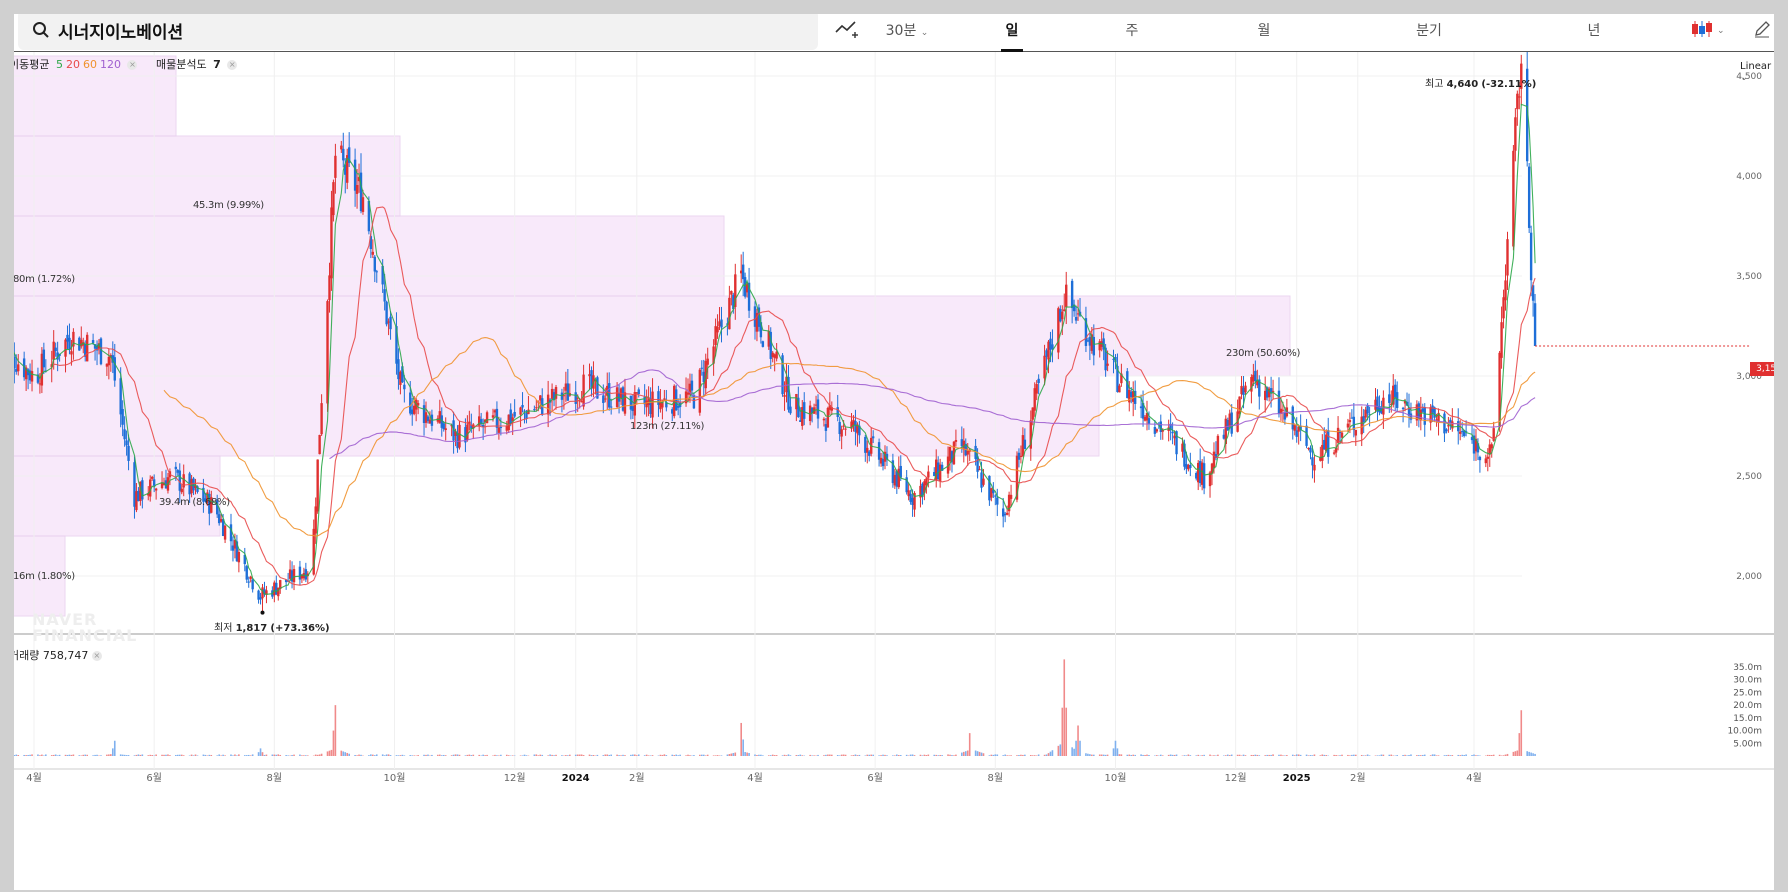  I want to click on top-toolbar: 시너지이노베이션 30분 ⌄ 일 주 월 분기 년 ⌄, so click(894, 33).